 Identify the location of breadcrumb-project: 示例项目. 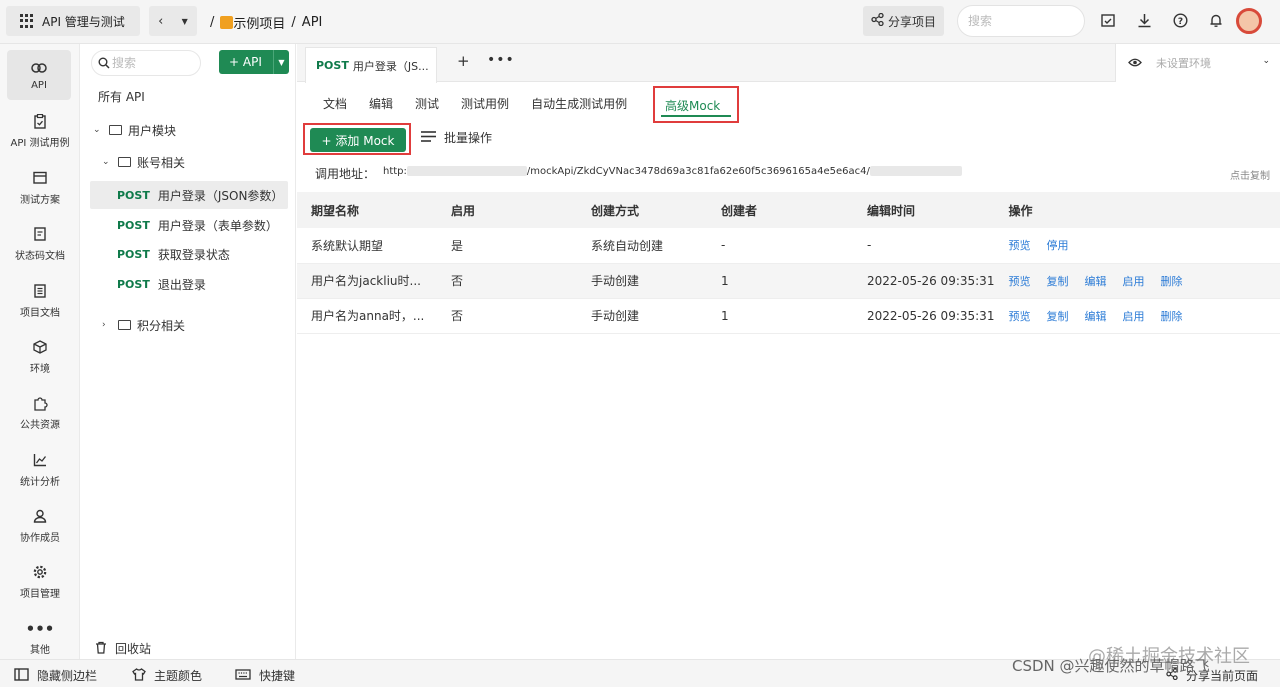
(259, 22).